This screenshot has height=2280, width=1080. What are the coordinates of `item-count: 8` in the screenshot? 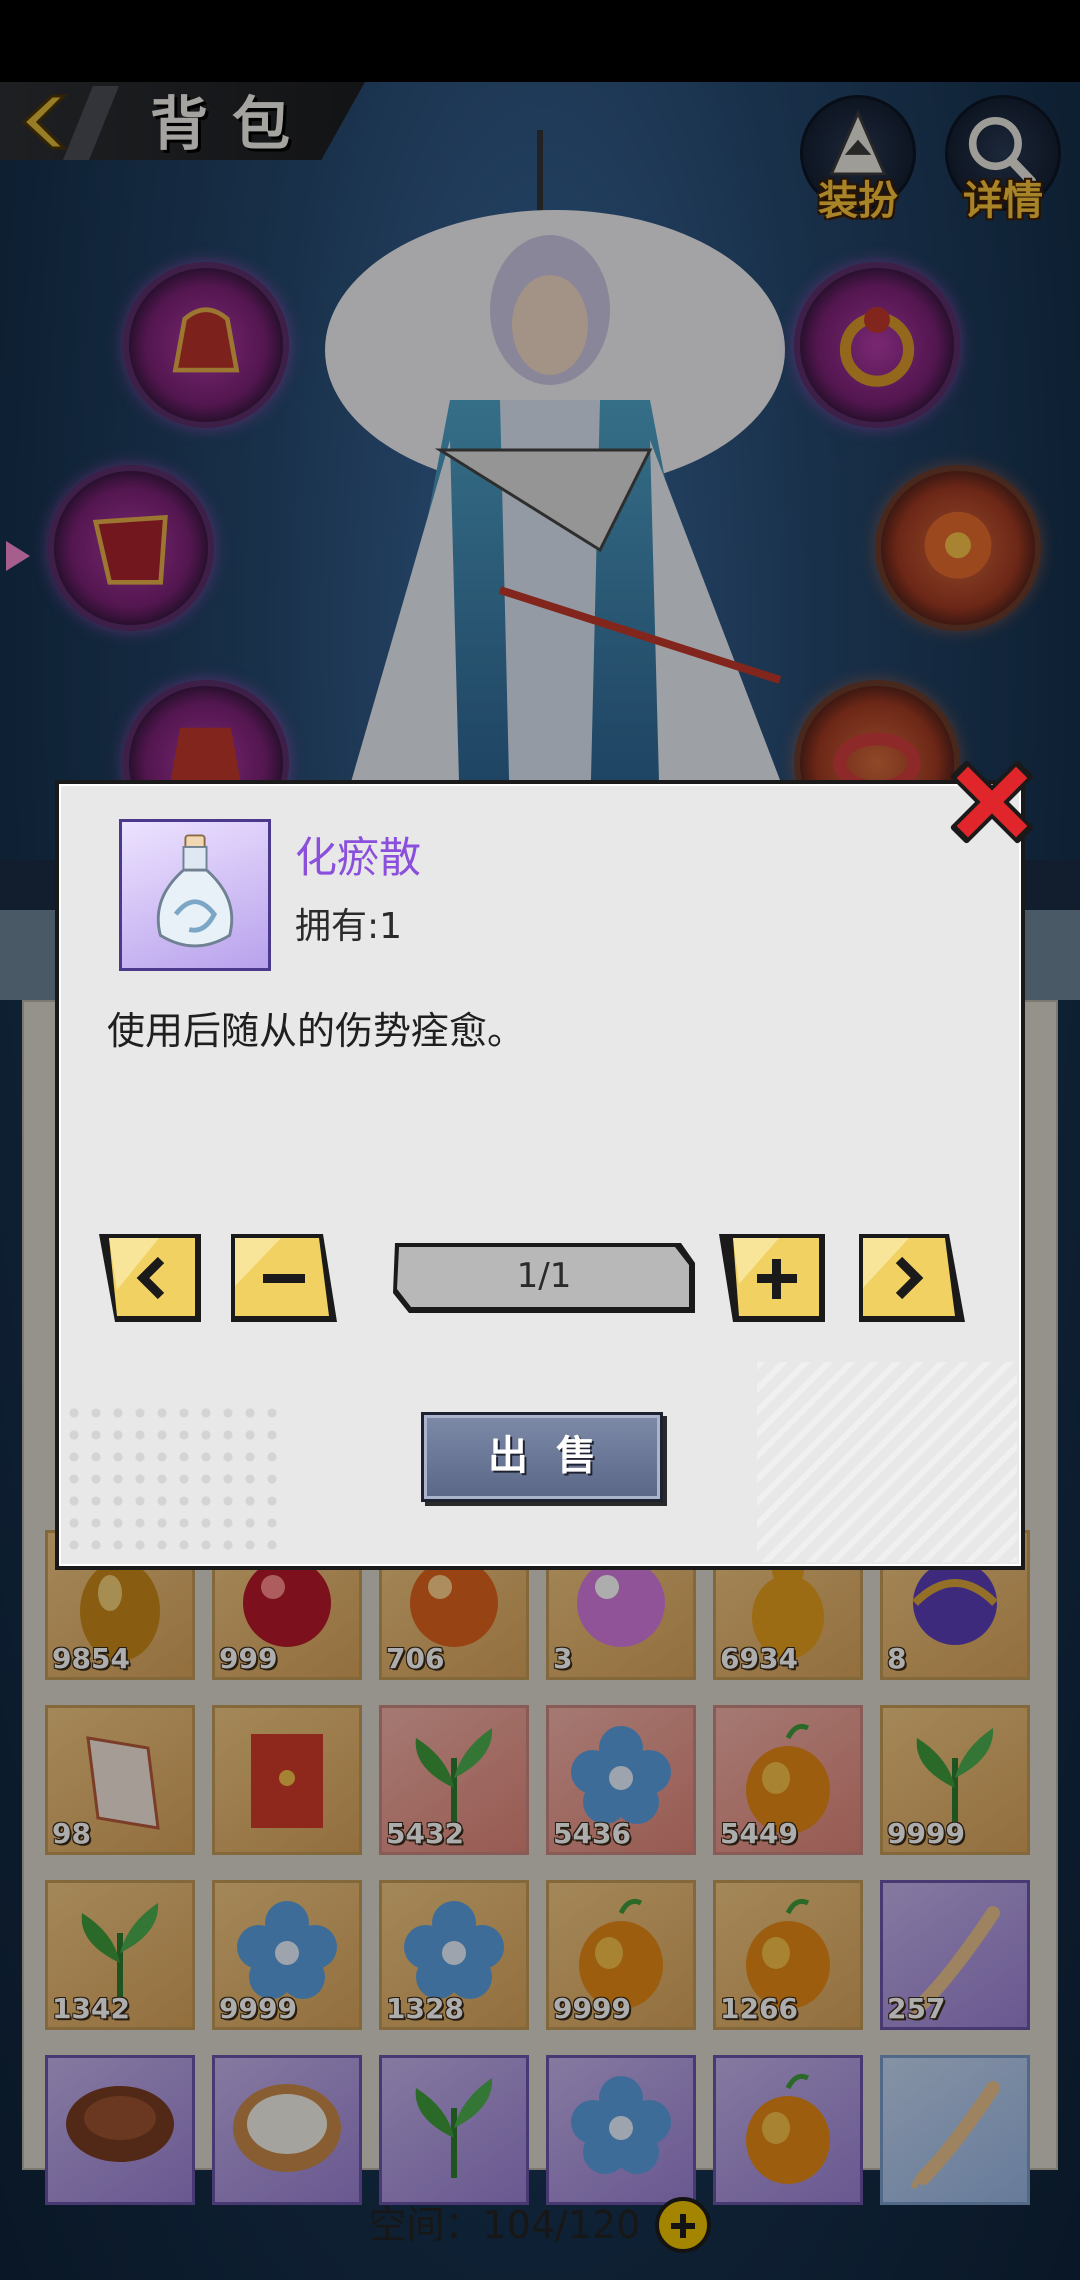 It's located at (897, 1658).